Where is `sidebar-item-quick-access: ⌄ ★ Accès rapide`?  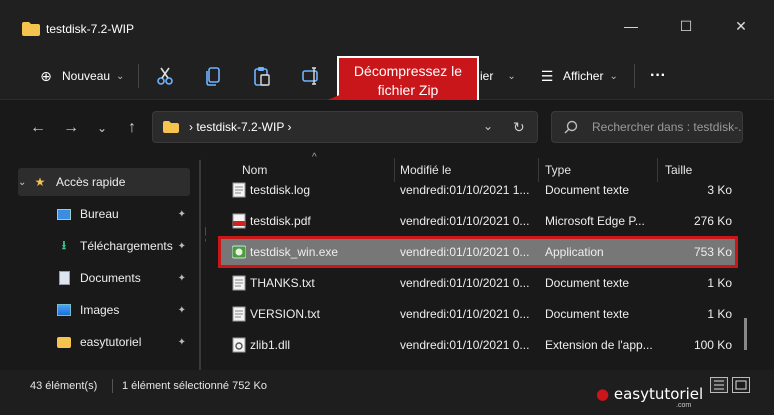
sidebar-item-quick-access: ⌄ ★ Accès rapide is located at coordinates (104, 182).